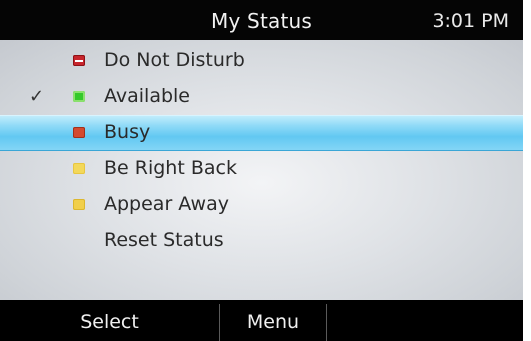 The width and height of the screenshot is (531, 341). Describe the element at coordinates (147, 96) in the screenshot. I see `status-label: Available` at that location.